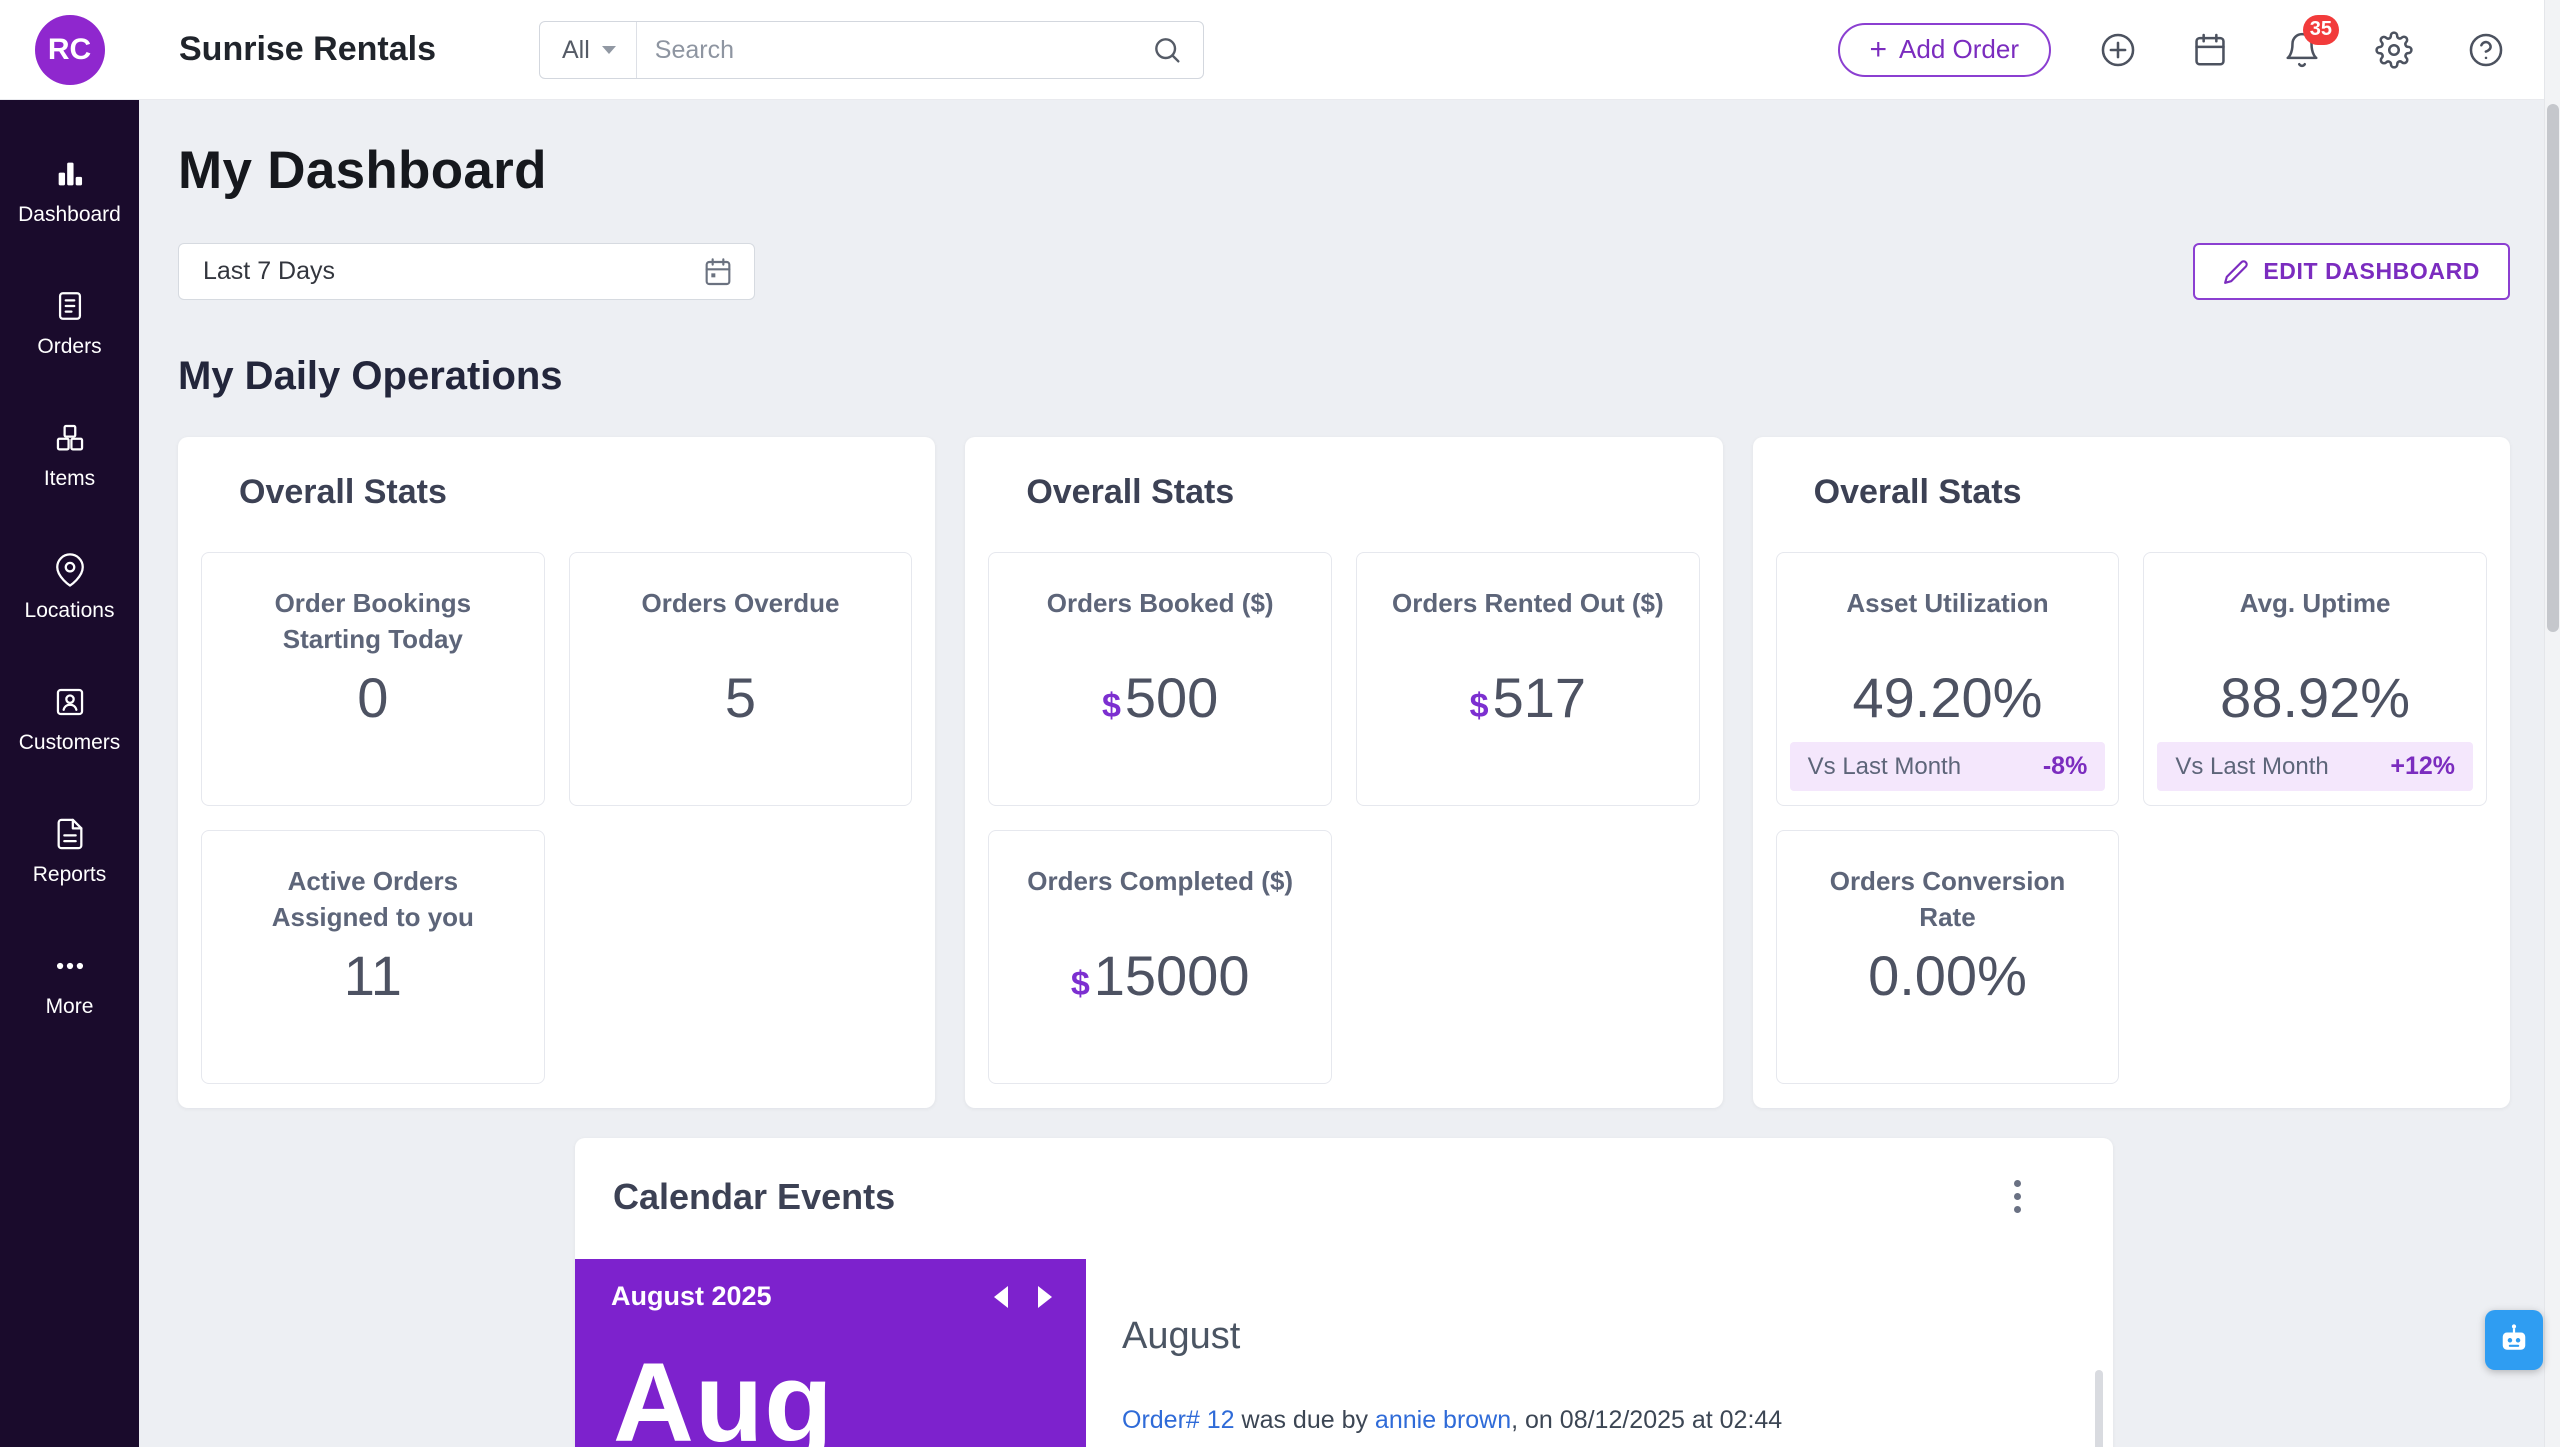 The image size is (2560, 1447). Describe the element at coordinates (1045, 1297) in the screenshot. I see `next-month-button` at that location.